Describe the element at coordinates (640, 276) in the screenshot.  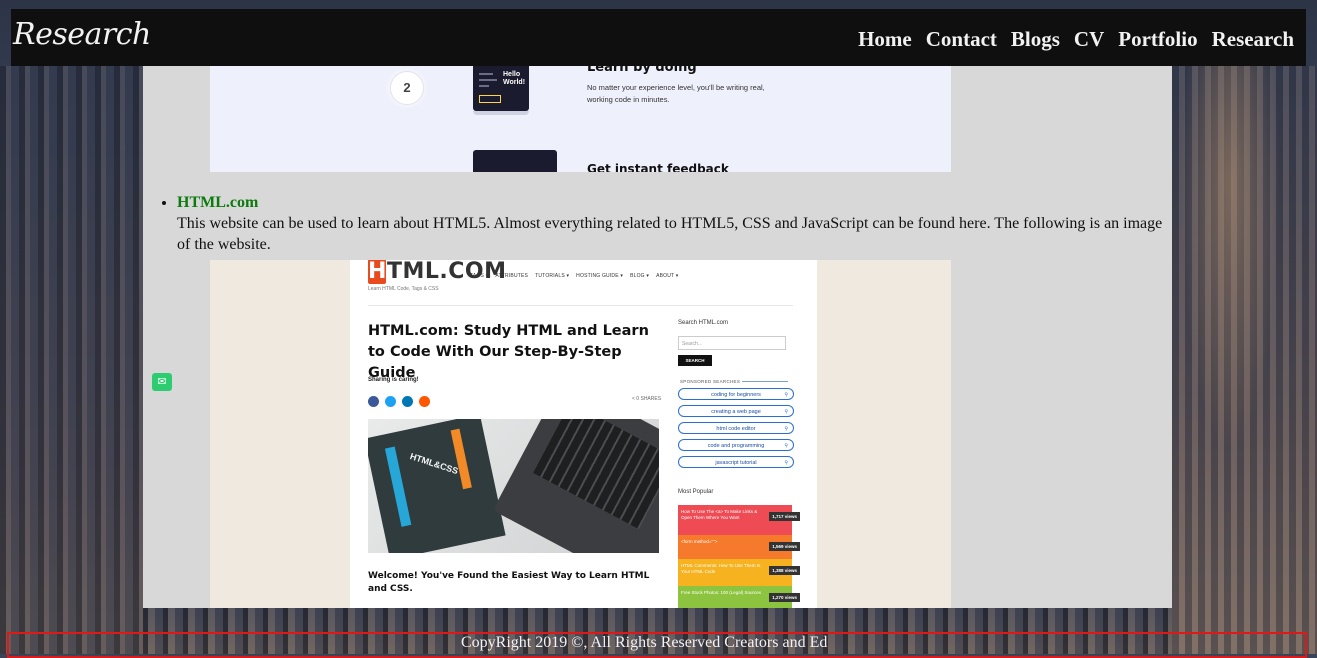
I see `htmlcom-nav-item: BLOG ▾` at that location.